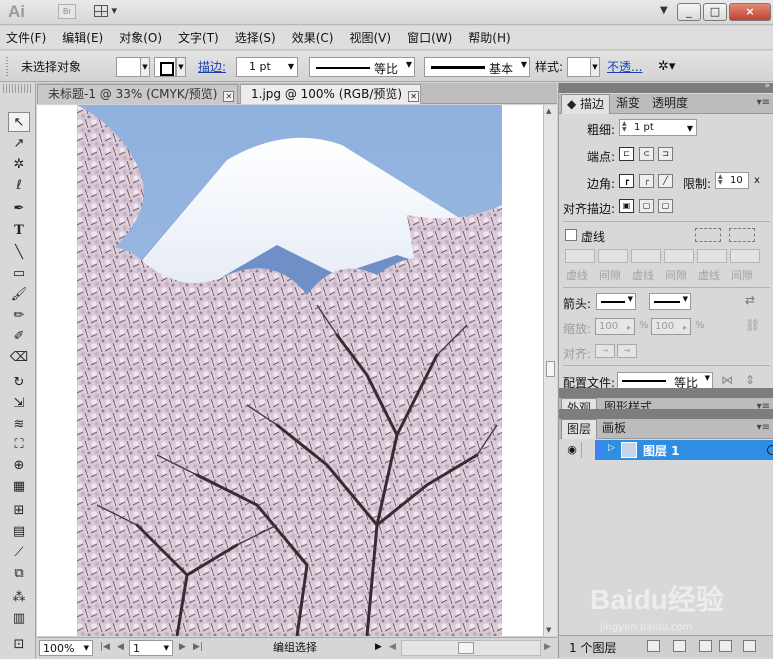 The image size is (773, 659). I want to click on panel-dock-header: », so click(666, 87).